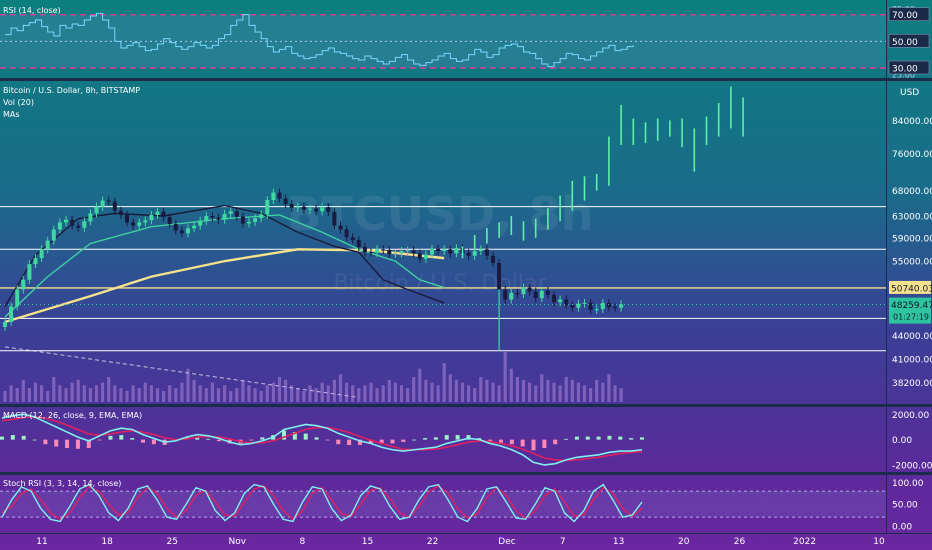  I want to click on stoch-axis-label: 50.00, so click(905, 506).